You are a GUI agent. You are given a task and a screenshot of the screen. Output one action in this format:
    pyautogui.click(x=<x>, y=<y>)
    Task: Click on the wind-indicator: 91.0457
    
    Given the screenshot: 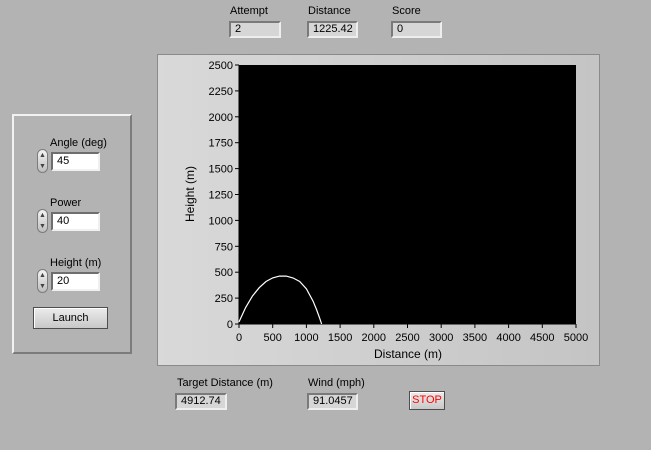 What is the action you would take?
    pyautogui.click(x=332, y=401)
    